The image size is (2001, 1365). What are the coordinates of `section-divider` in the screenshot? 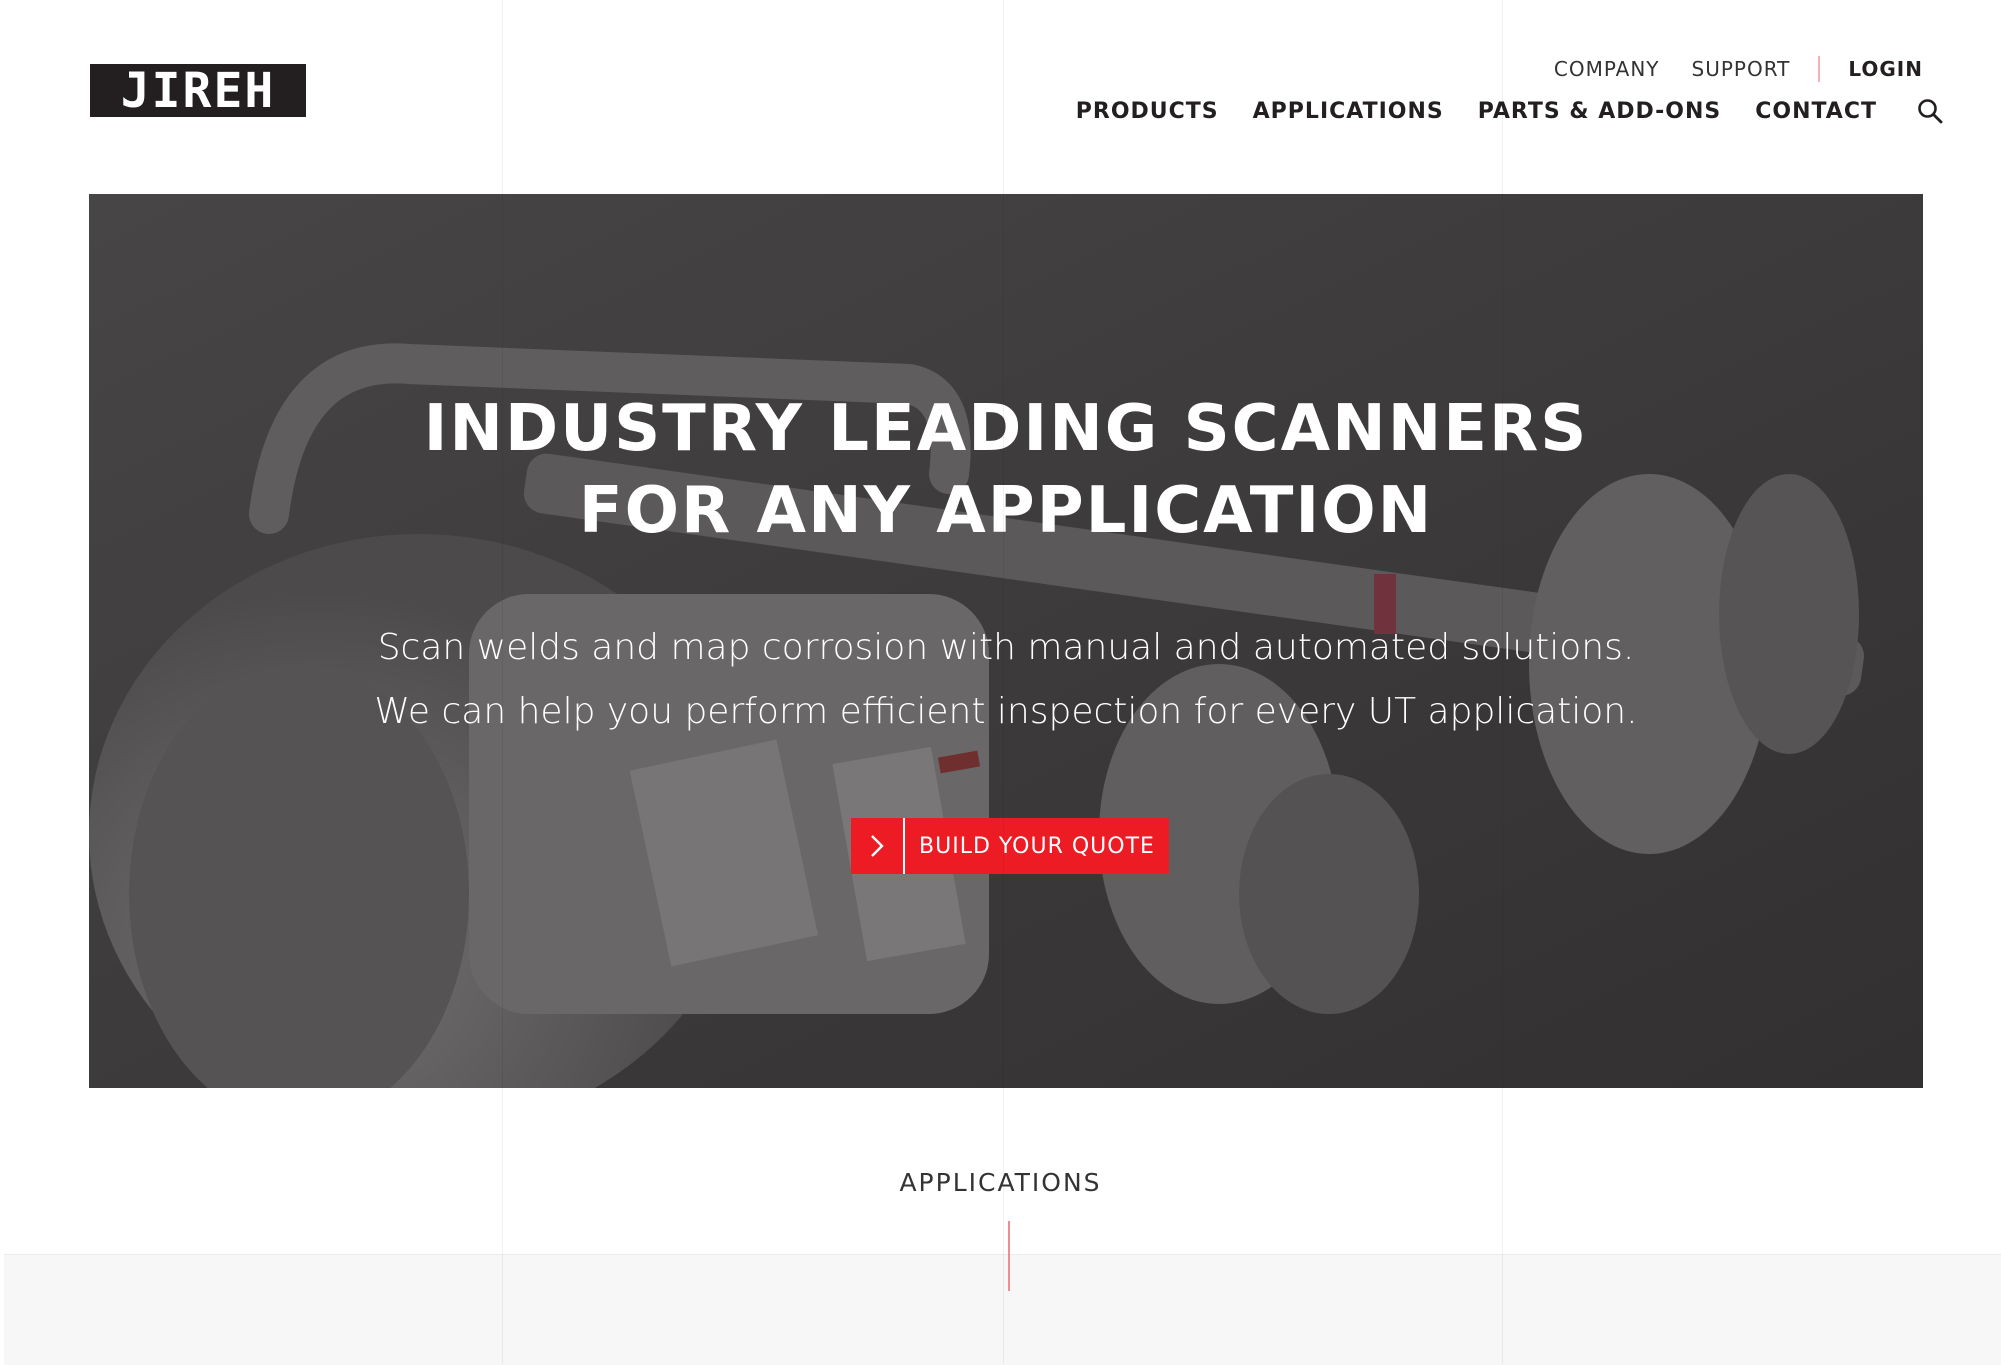 It's located at (1009, 1256).